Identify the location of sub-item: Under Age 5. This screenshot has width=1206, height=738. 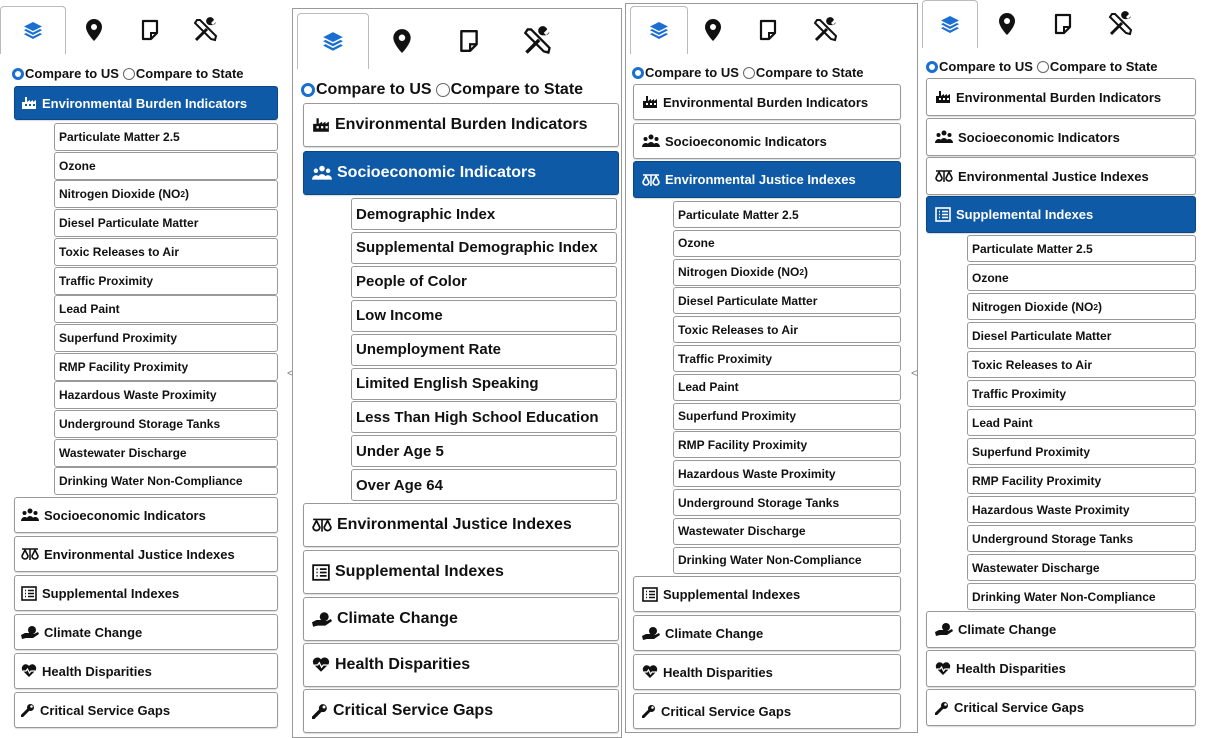
(484, 451).